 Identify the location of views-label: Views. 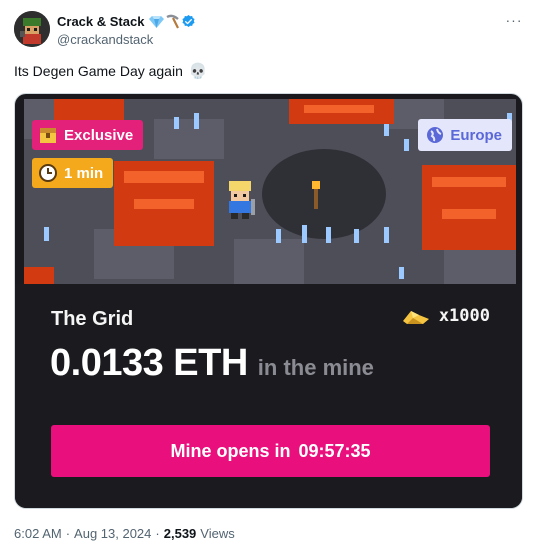
(217, 533).